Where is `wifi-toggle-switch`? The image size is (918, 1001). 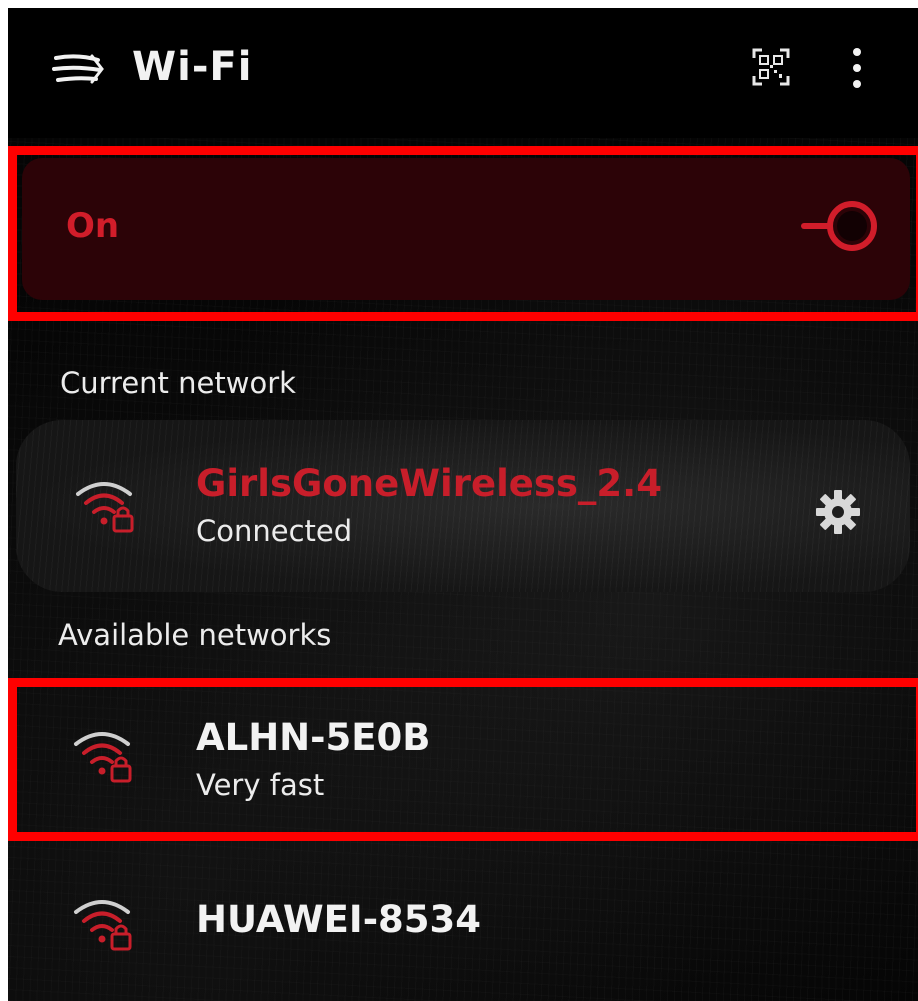
wifi-toggle-switch is located at coordinates (841, 226).